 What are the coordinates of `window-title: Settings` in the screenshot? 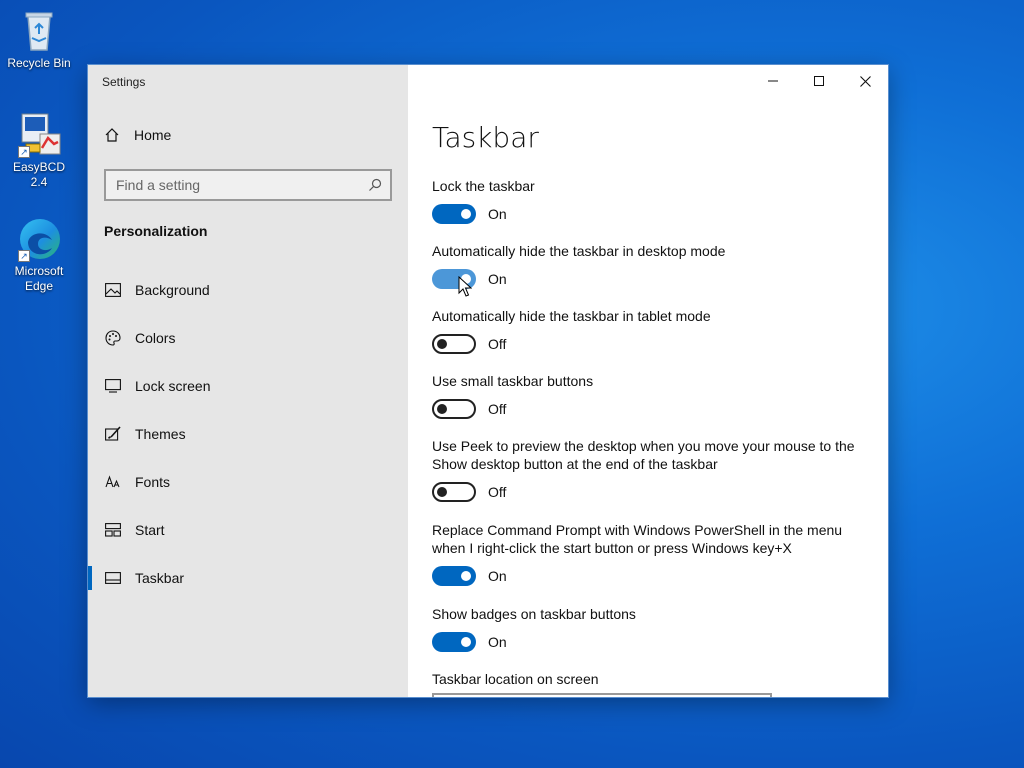 It's located at (124, 82).